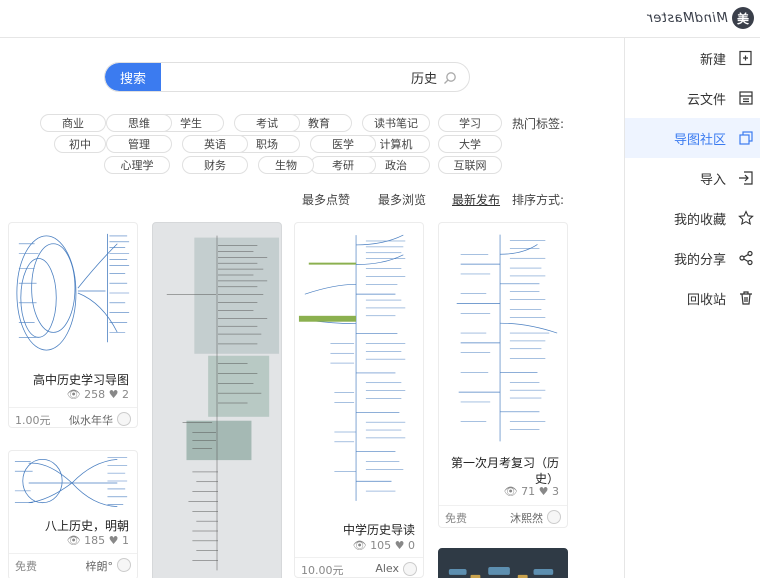 The image size is (760, 578). I want to click on brand: MindMaster 美, so click(700, 18).